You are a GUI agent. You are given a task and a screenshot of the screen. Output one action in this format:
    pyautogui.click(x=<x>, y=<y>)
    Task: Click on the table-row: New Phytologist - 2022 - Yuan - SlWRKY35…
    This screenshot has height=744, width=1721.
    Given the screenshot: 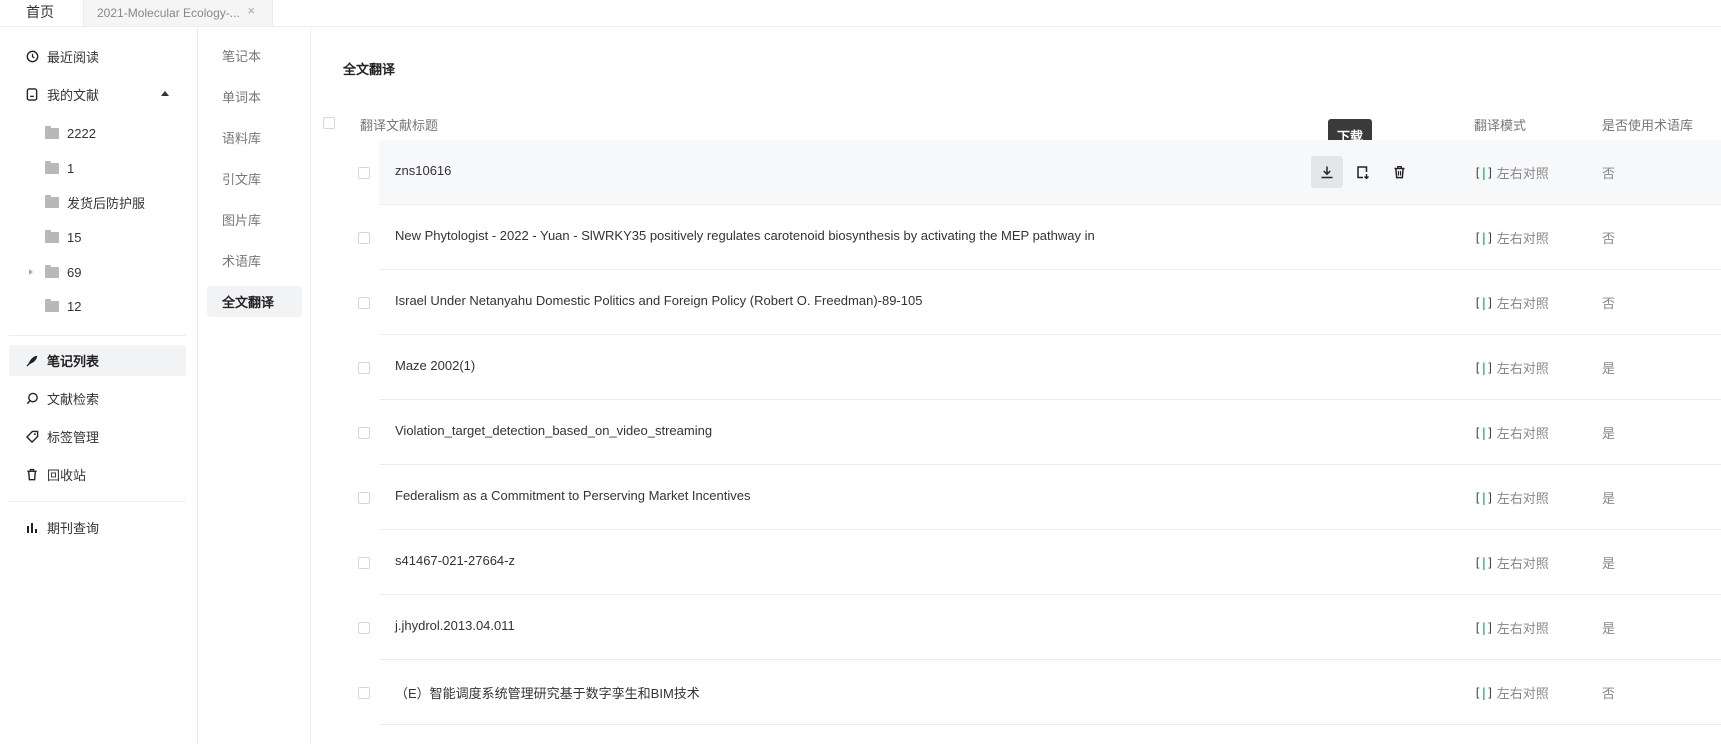 What is the action you would take?
    pyautogui.click(x=1039, y=237)
    